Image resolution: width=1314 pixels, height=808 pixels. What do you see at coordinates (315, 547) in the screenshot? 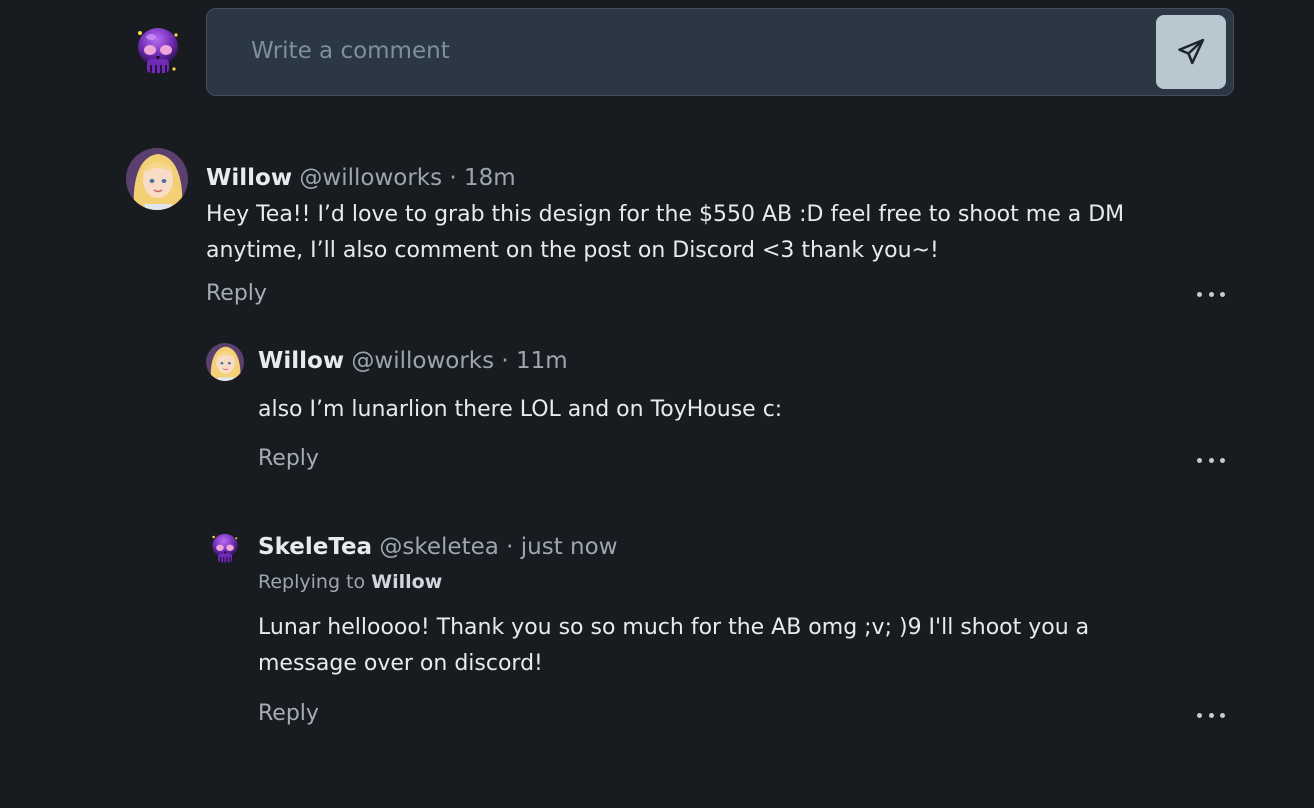
I see `comment-author-name: SkeleTea` at bounding box center [315, 547].